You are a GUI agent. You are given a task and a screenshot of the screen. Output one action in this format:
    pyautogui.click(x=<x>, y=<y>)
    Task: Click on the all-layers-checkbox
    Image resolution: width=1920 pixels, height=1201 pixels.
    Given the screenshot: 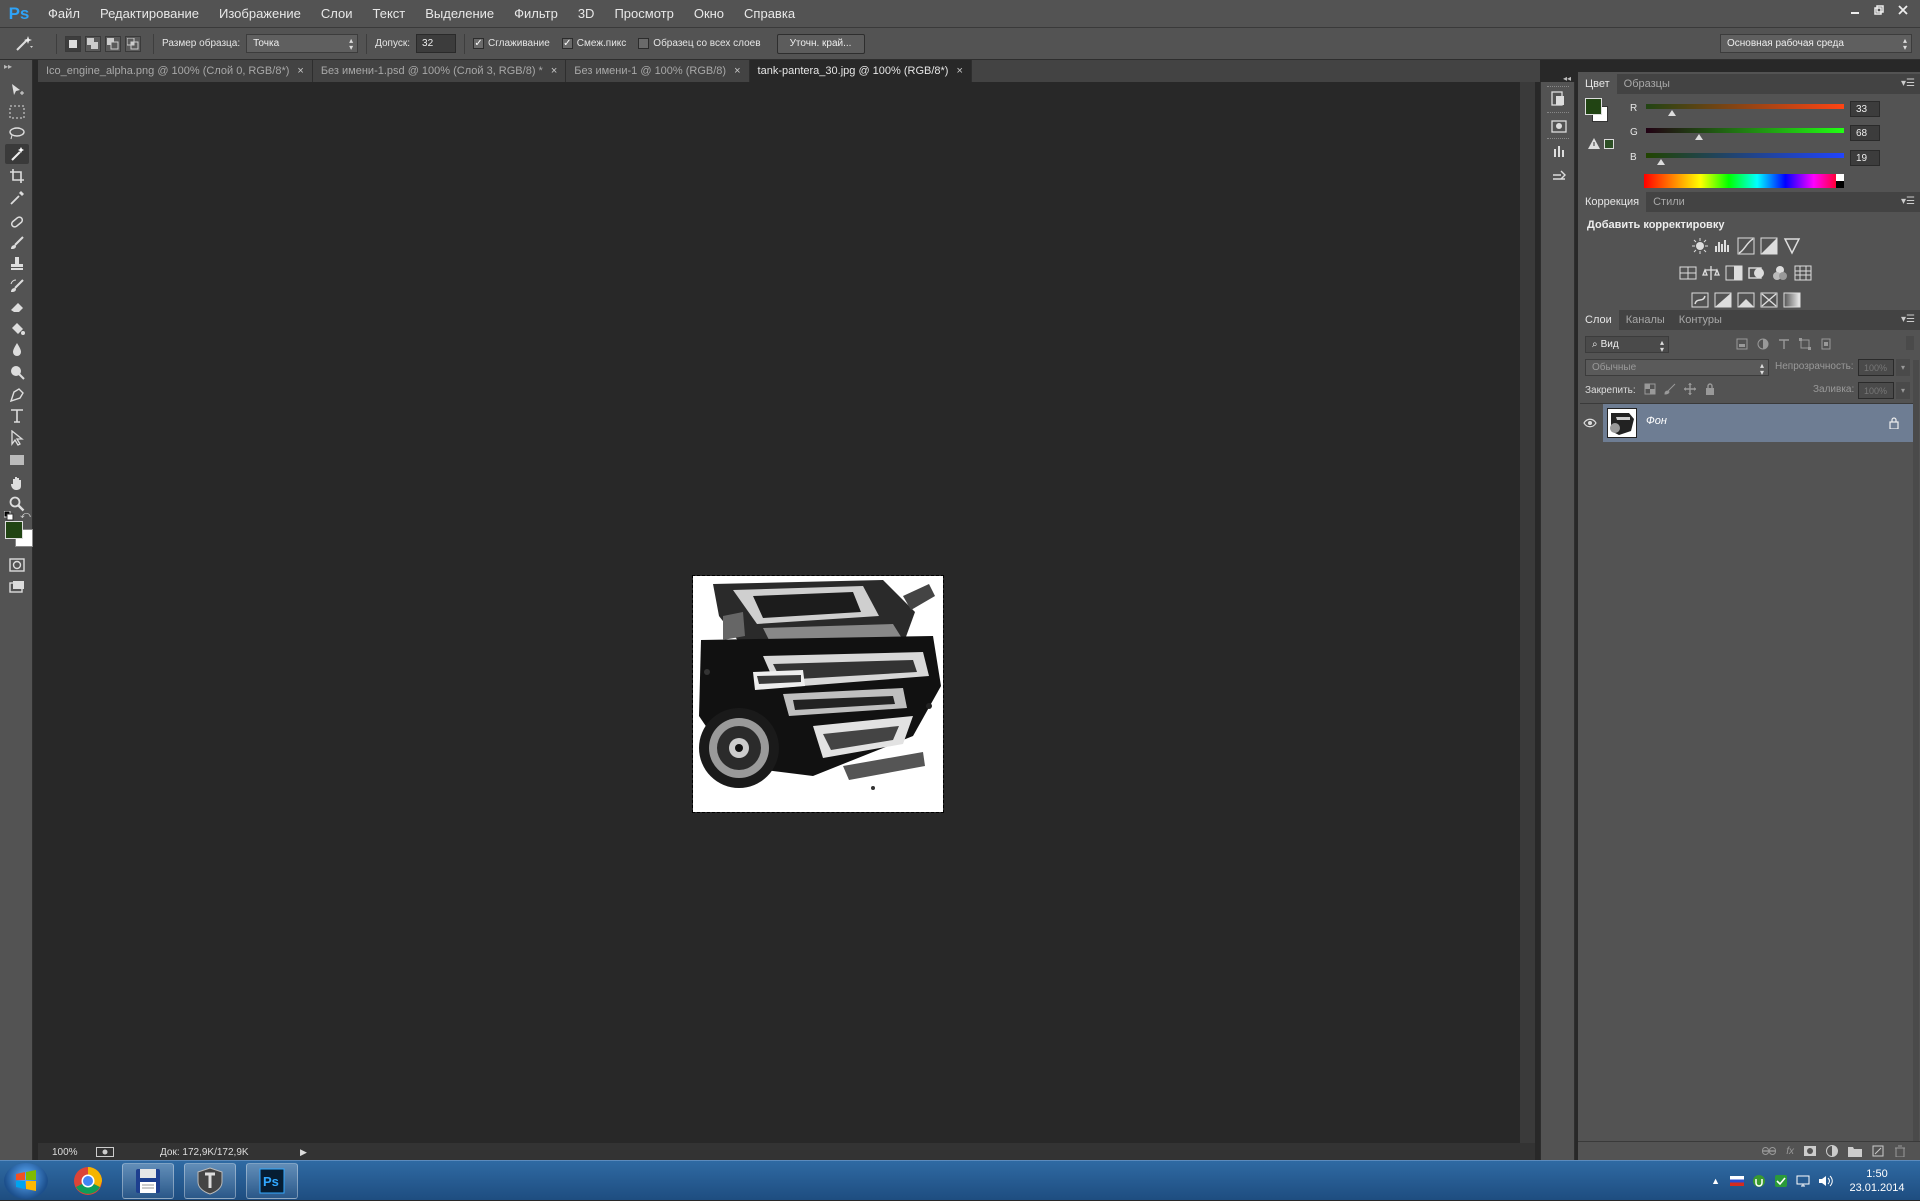 What is the action you would take?
    pyautogui.click(x=644, y=43)
    